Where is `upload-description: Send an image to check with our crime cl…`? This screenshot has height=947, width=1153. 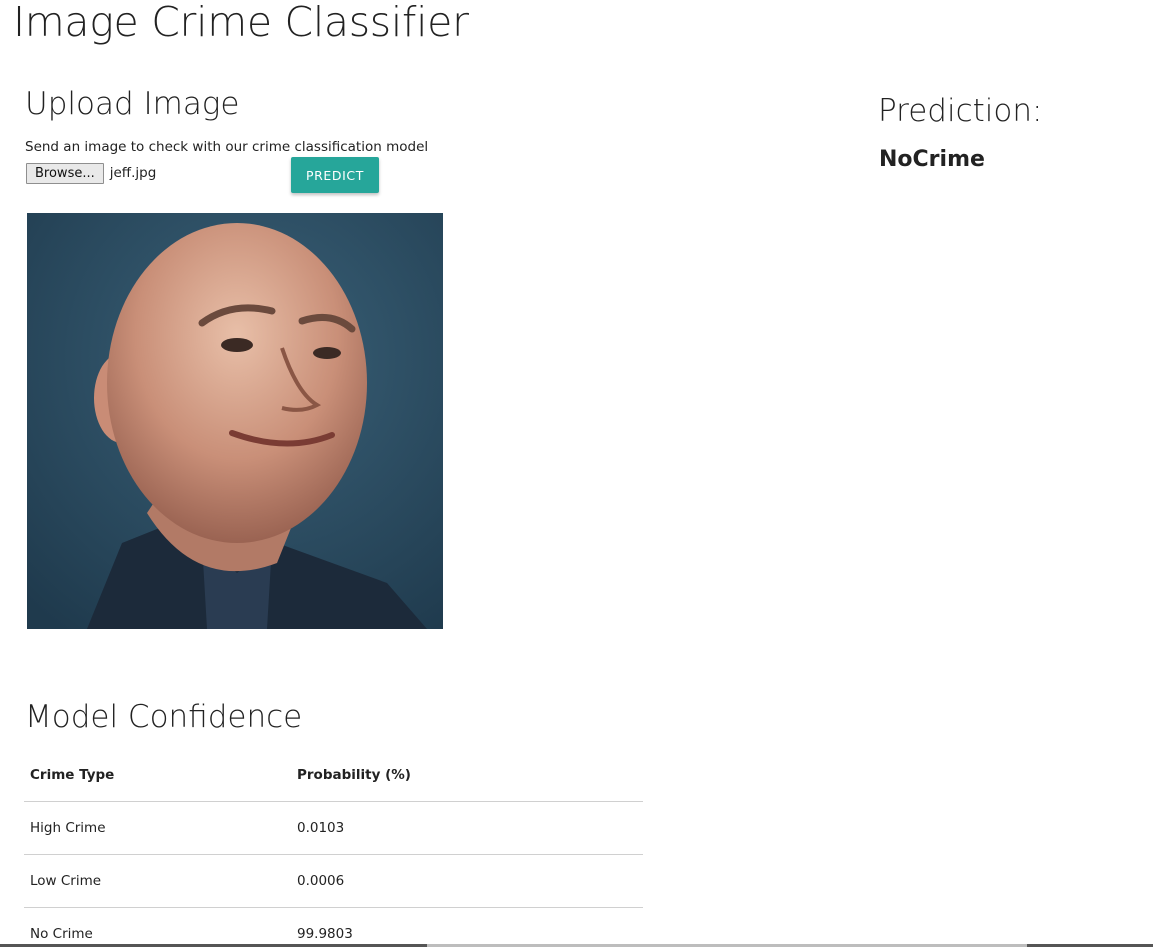 upload-description: Send an image to check with our crime cl… is located at coordinates (227, 147).